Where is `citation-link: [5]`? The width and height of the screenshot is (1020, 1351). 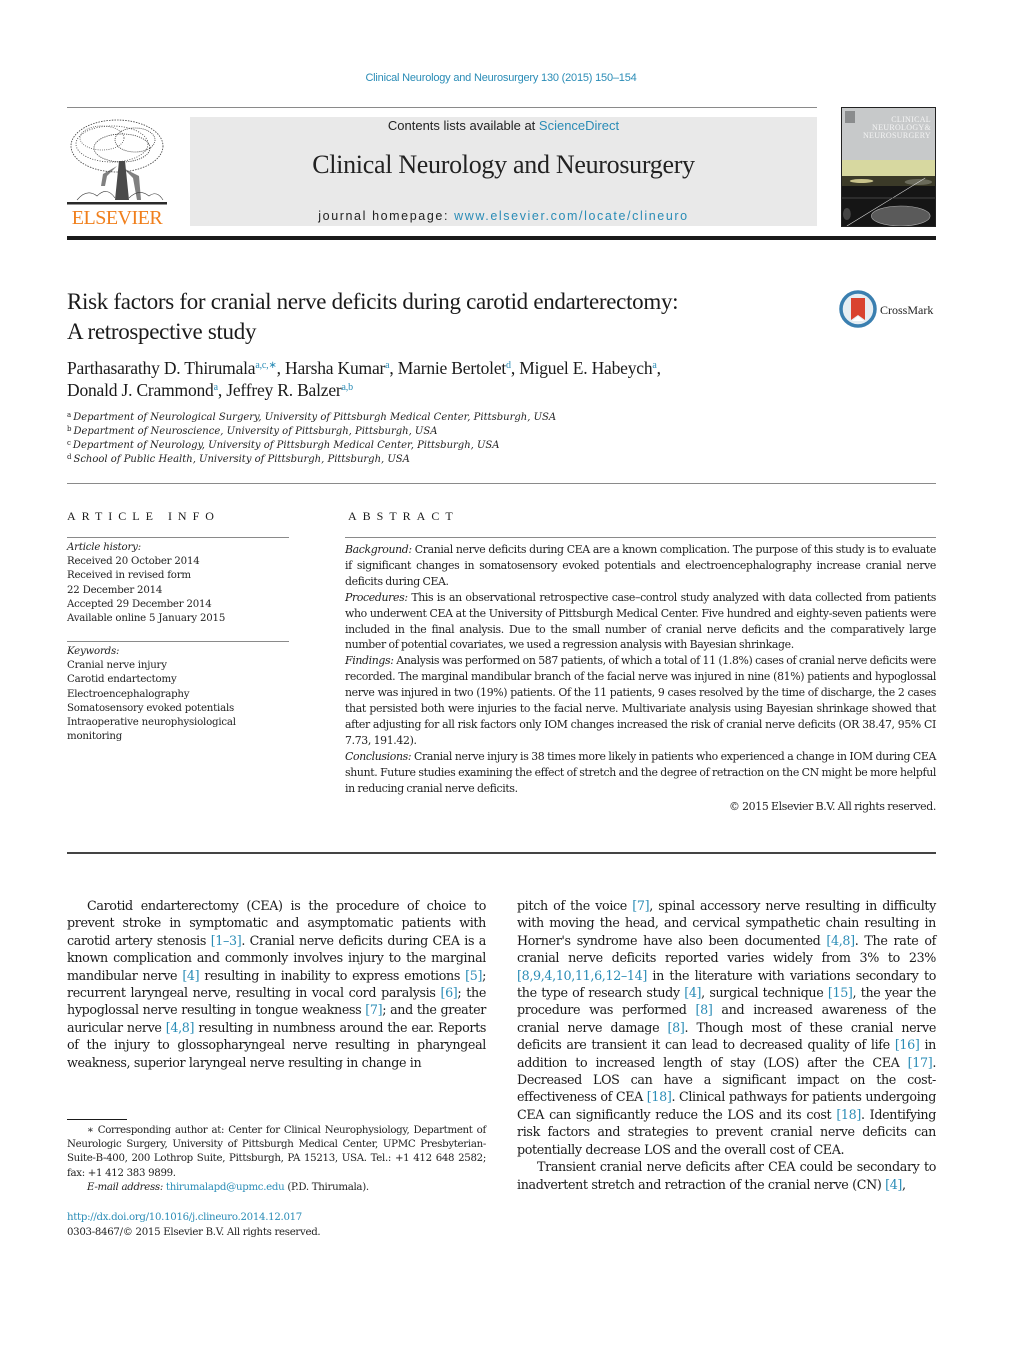 citation-link: [5] is located at coordinates (473, 975).